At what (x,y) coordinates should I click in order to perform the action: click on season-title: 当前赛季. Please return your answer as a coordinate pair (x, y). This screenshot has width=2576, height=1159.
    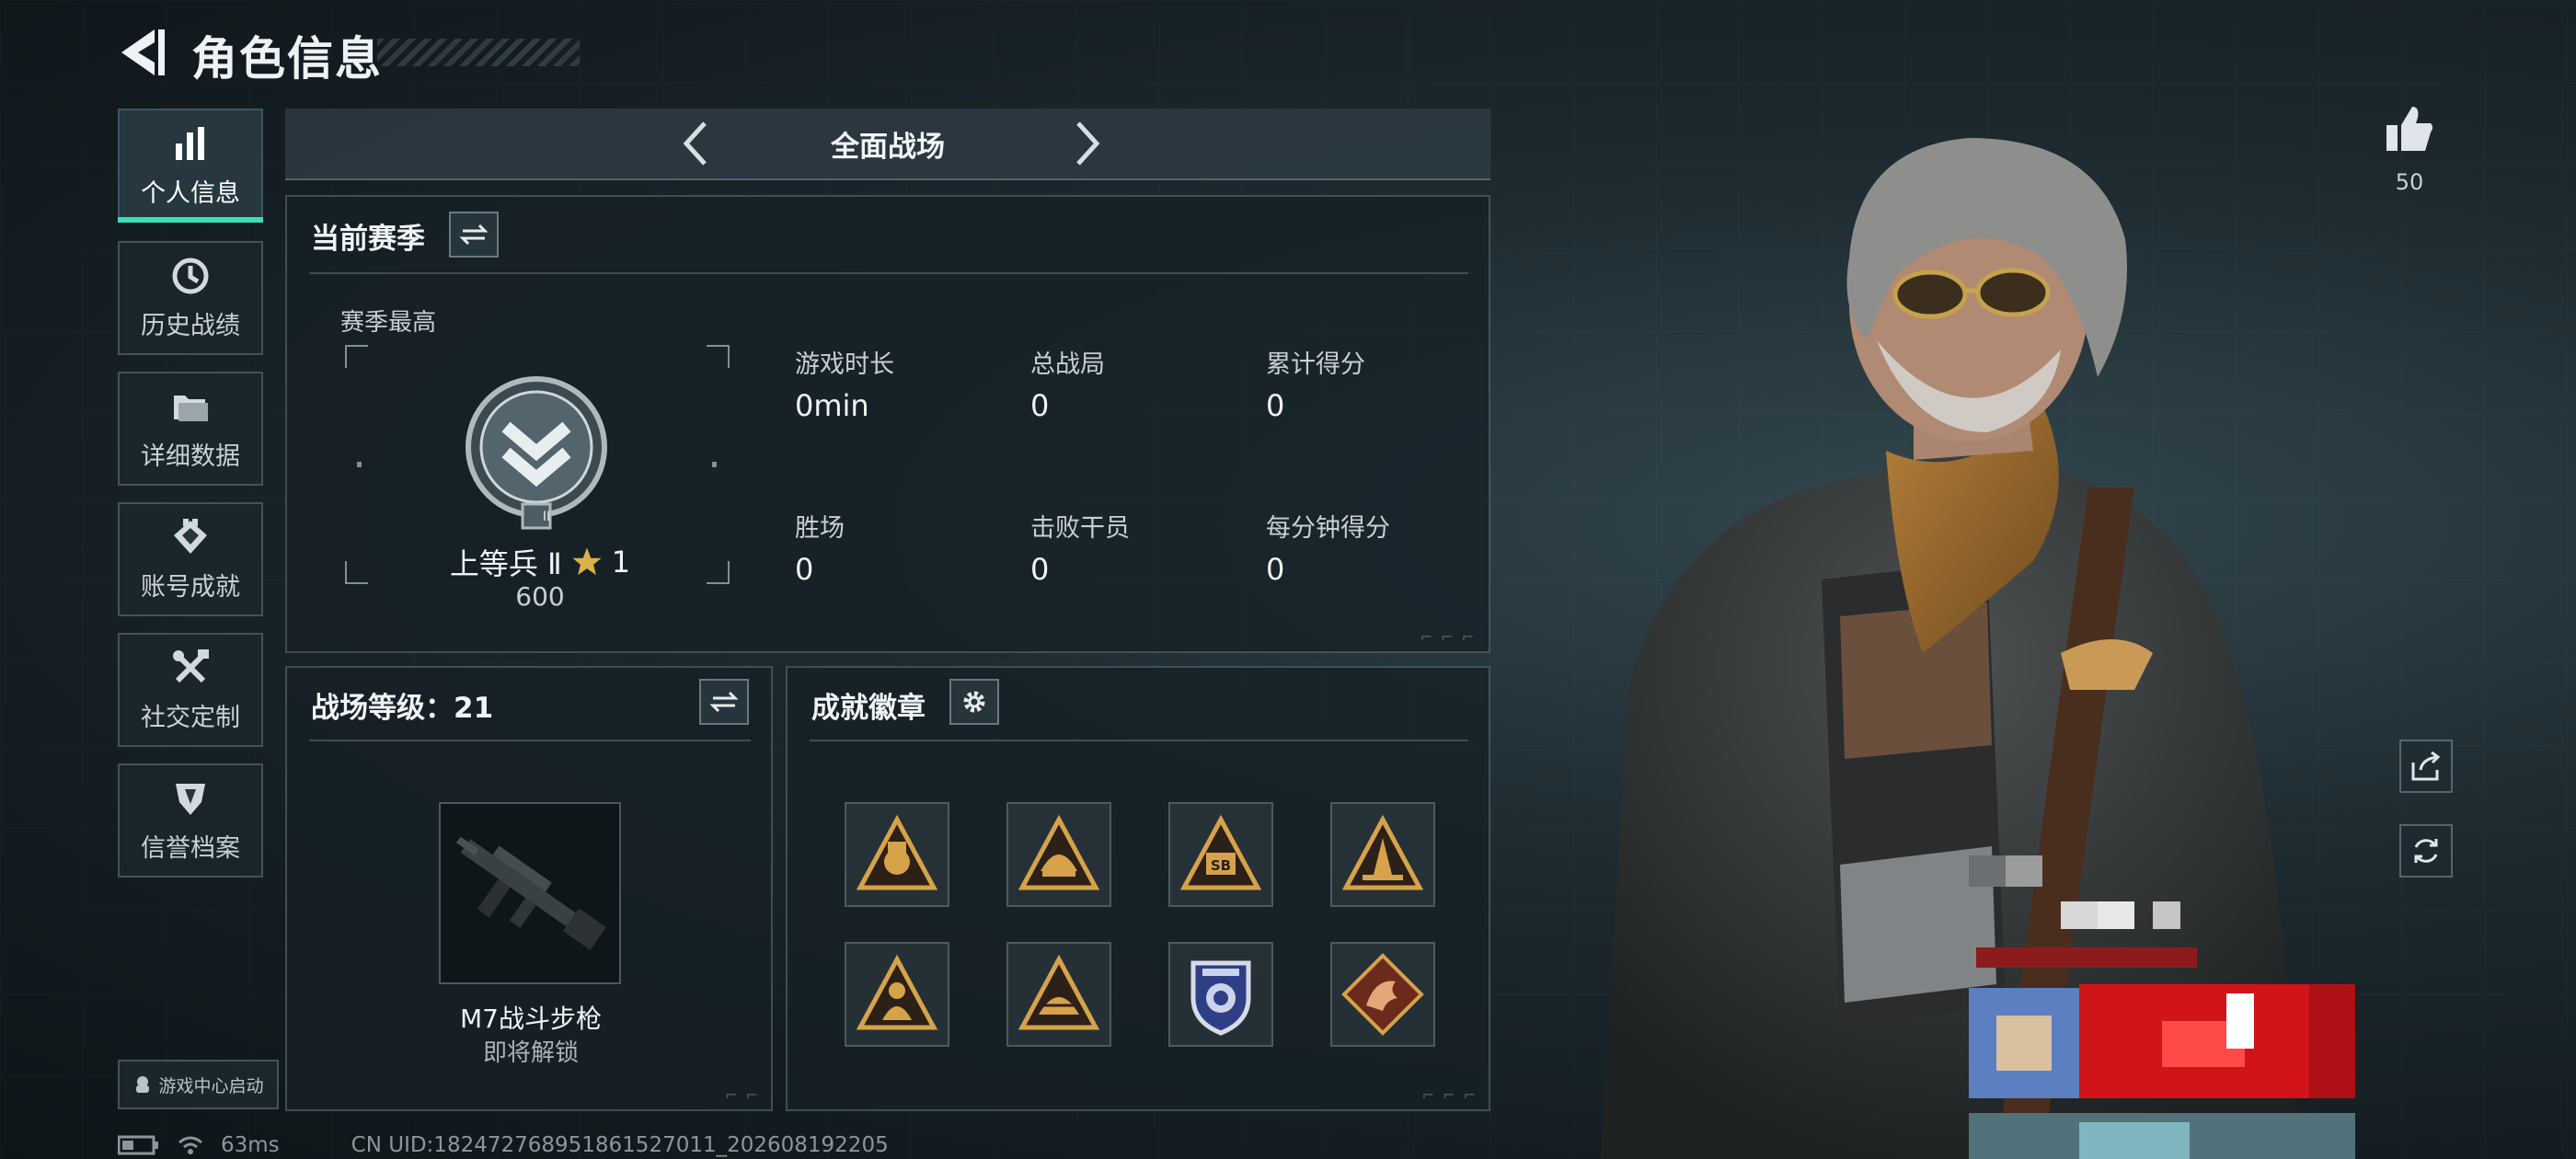
    Looking at the image, I should click on (368, 239).